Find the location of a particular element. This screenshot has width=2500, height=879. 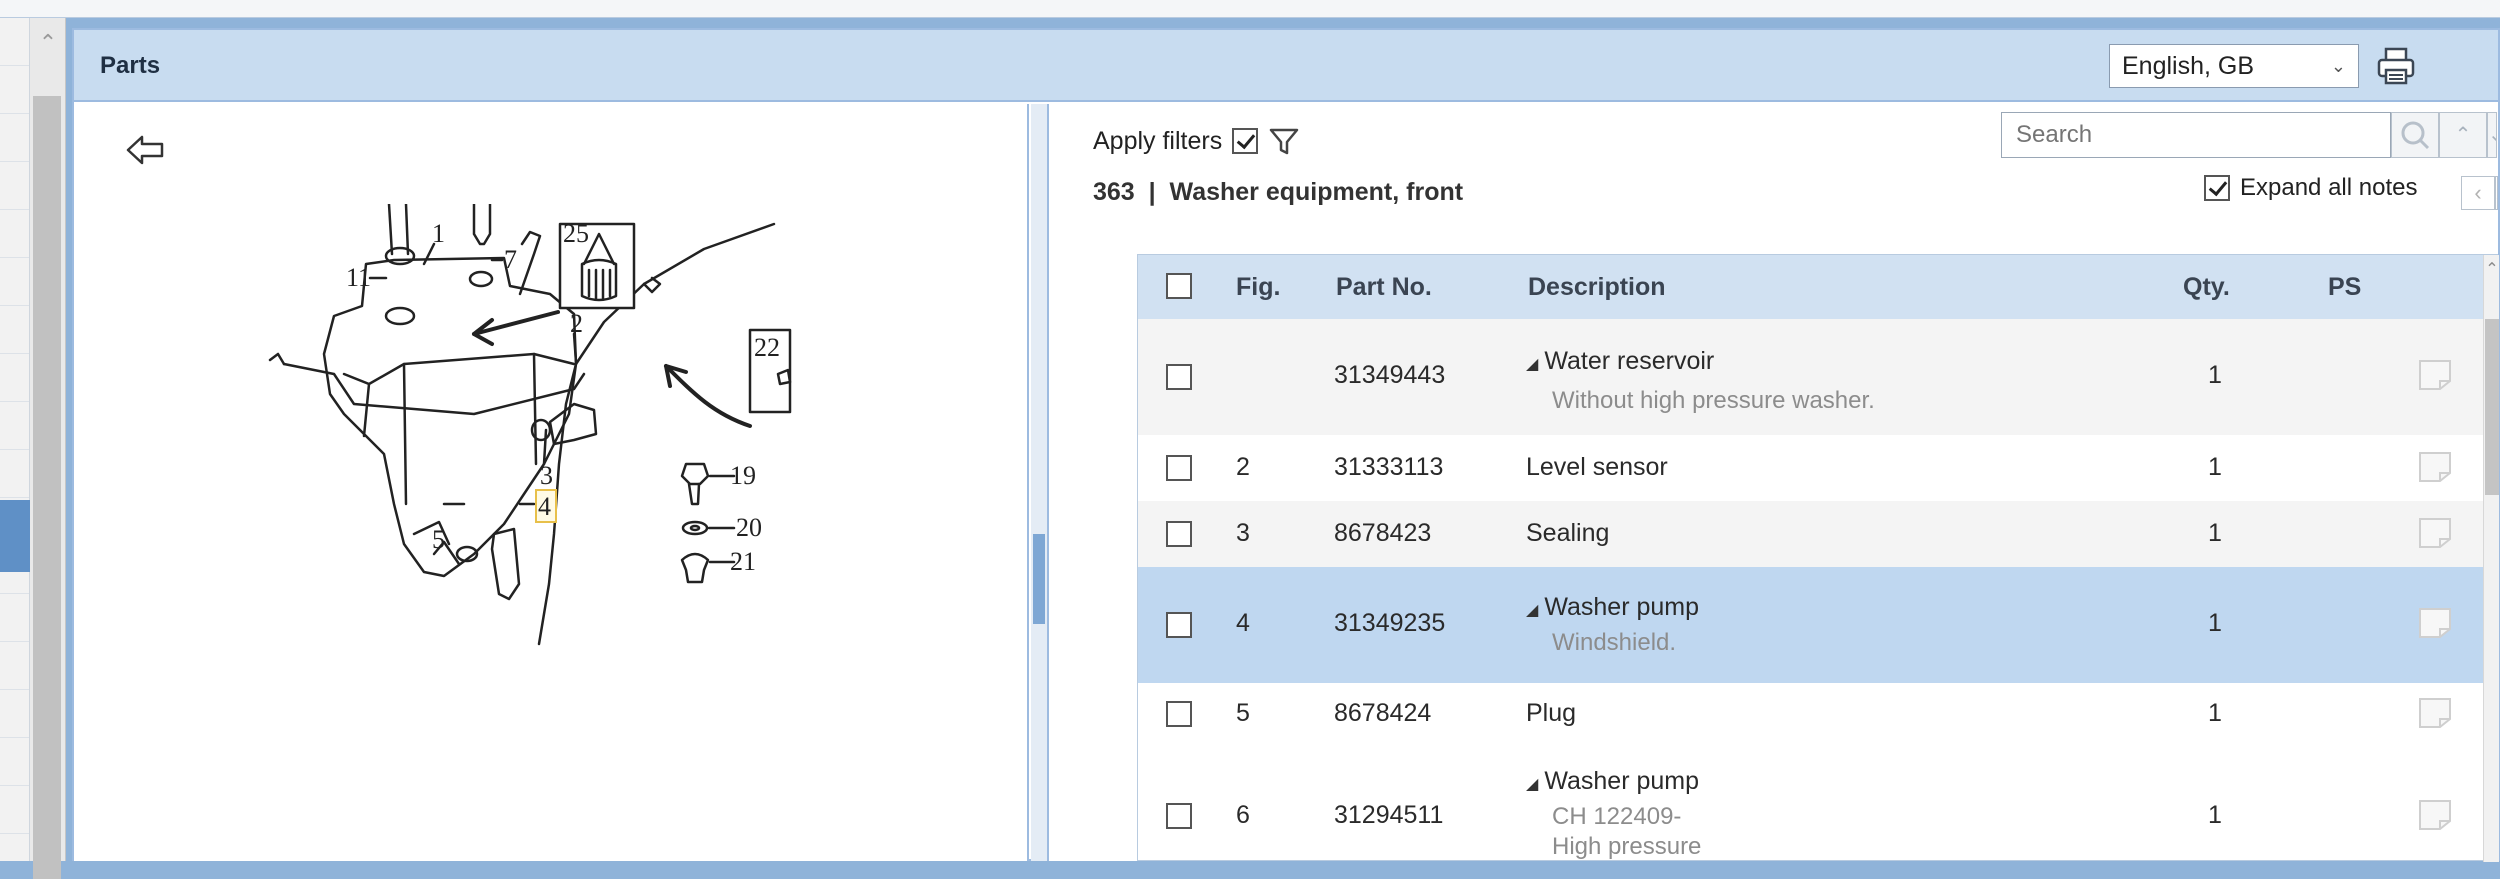

column-header-fig: Fig. is located at coordinates (1258, 287).